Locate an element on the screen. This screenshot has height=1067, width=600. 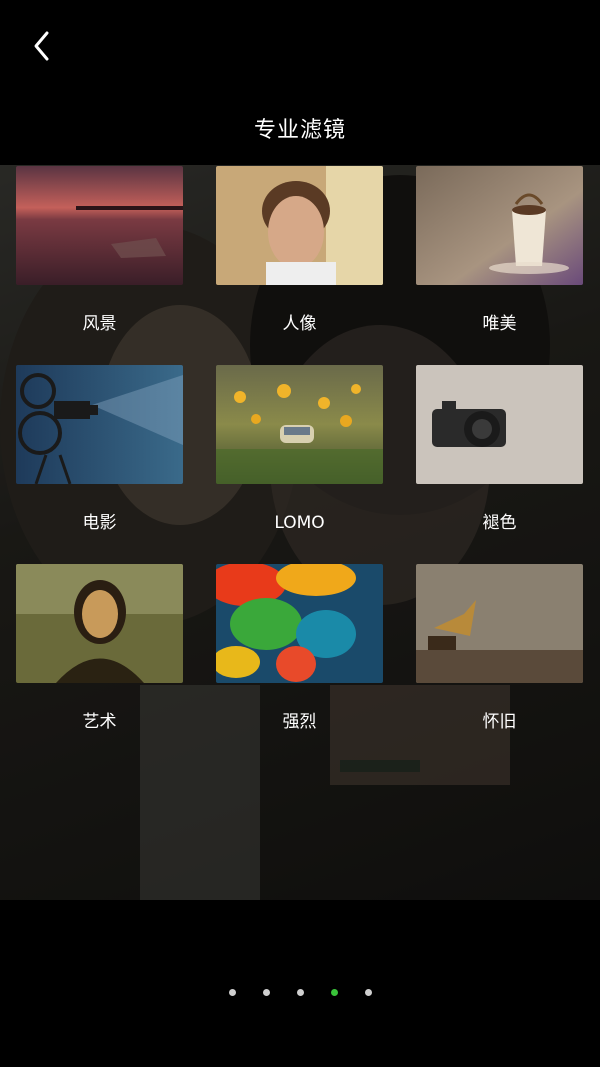
filter-tile-portrait: 人像 is located at coordinates (299, 265).